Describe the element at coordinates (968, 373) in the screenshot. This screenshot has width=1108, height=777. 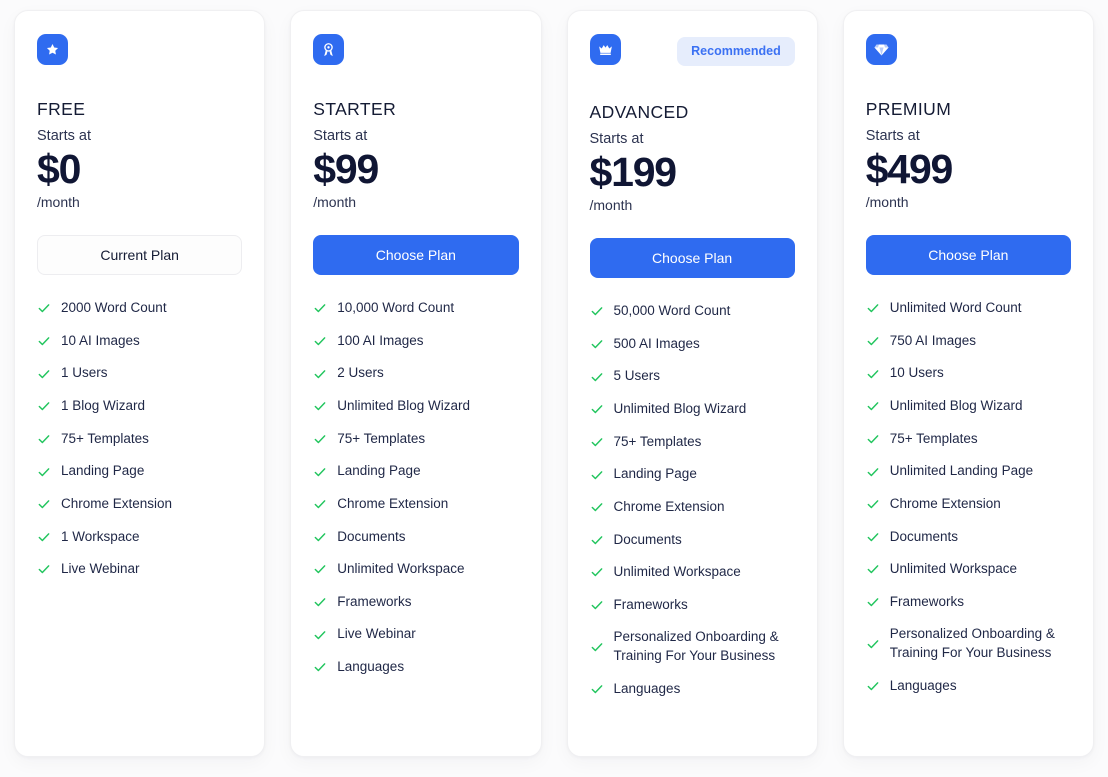
I see `feature-item: 10 Users` at that location.